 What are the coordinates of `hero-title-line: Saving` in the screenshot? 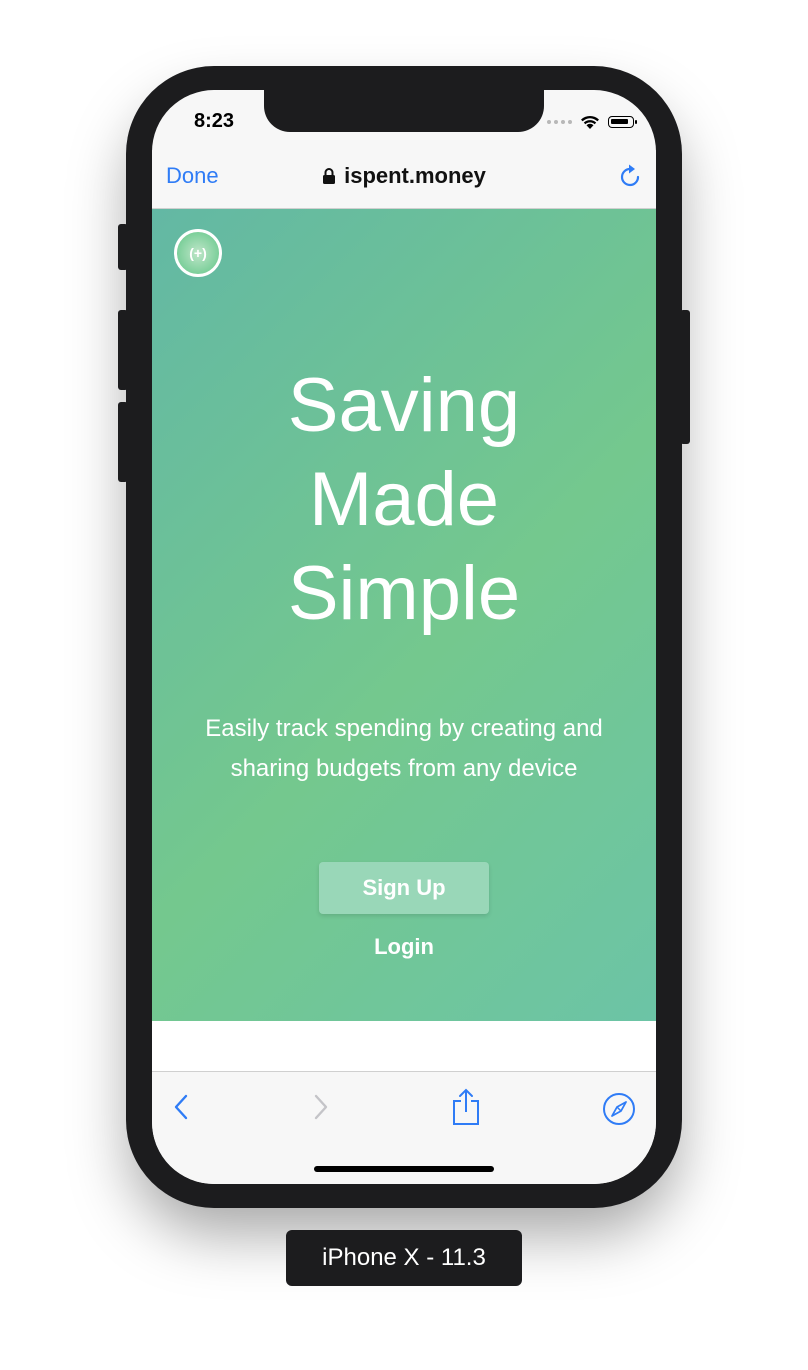 It's located at (404, 405).